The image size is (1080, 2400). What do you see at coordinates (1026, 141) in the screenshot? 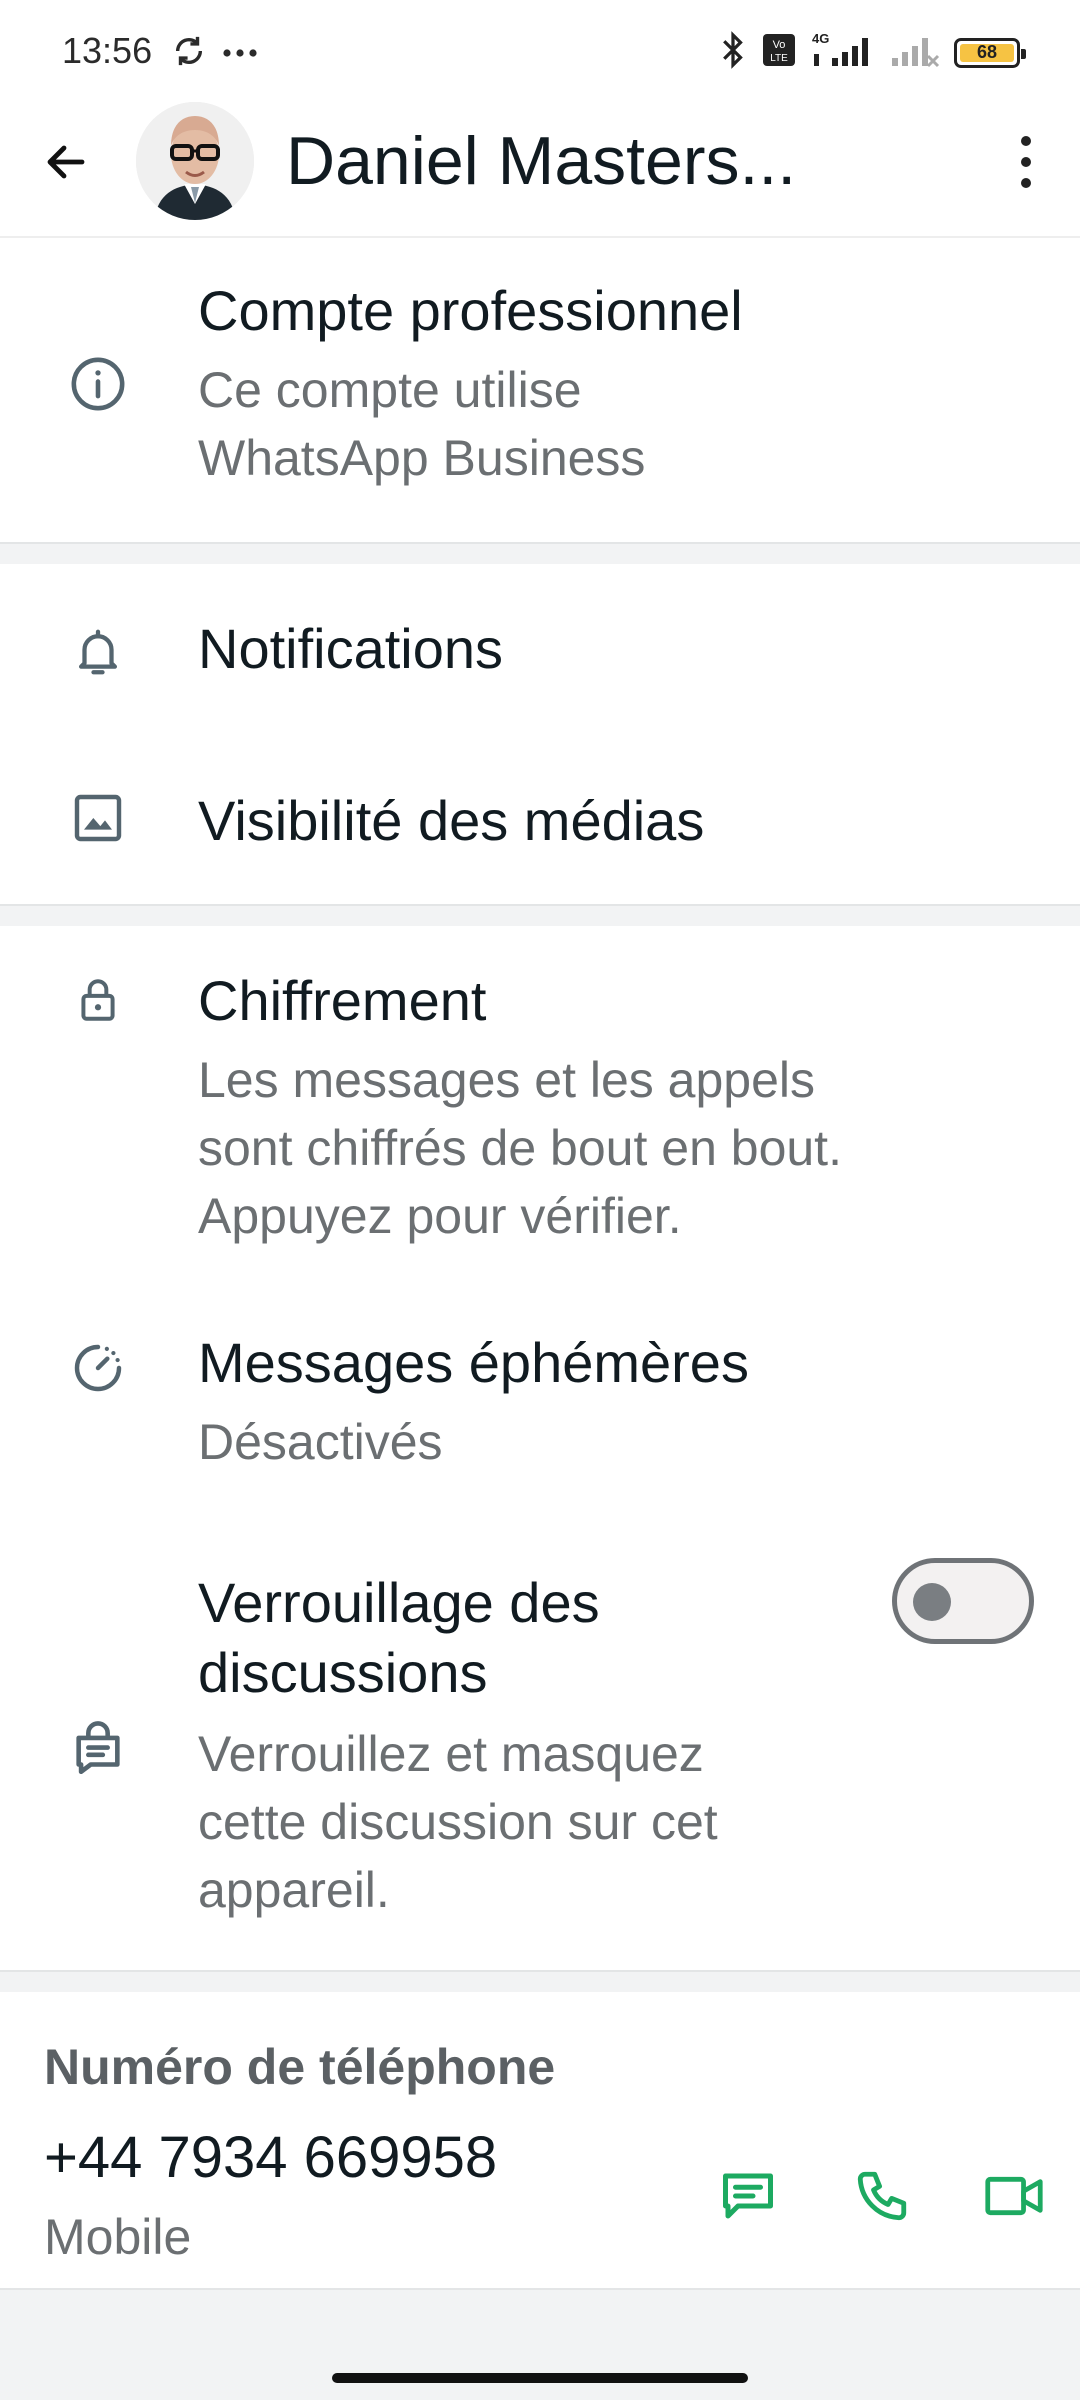
I see `more-vertical-icon` at bounding box center [1026, 141].